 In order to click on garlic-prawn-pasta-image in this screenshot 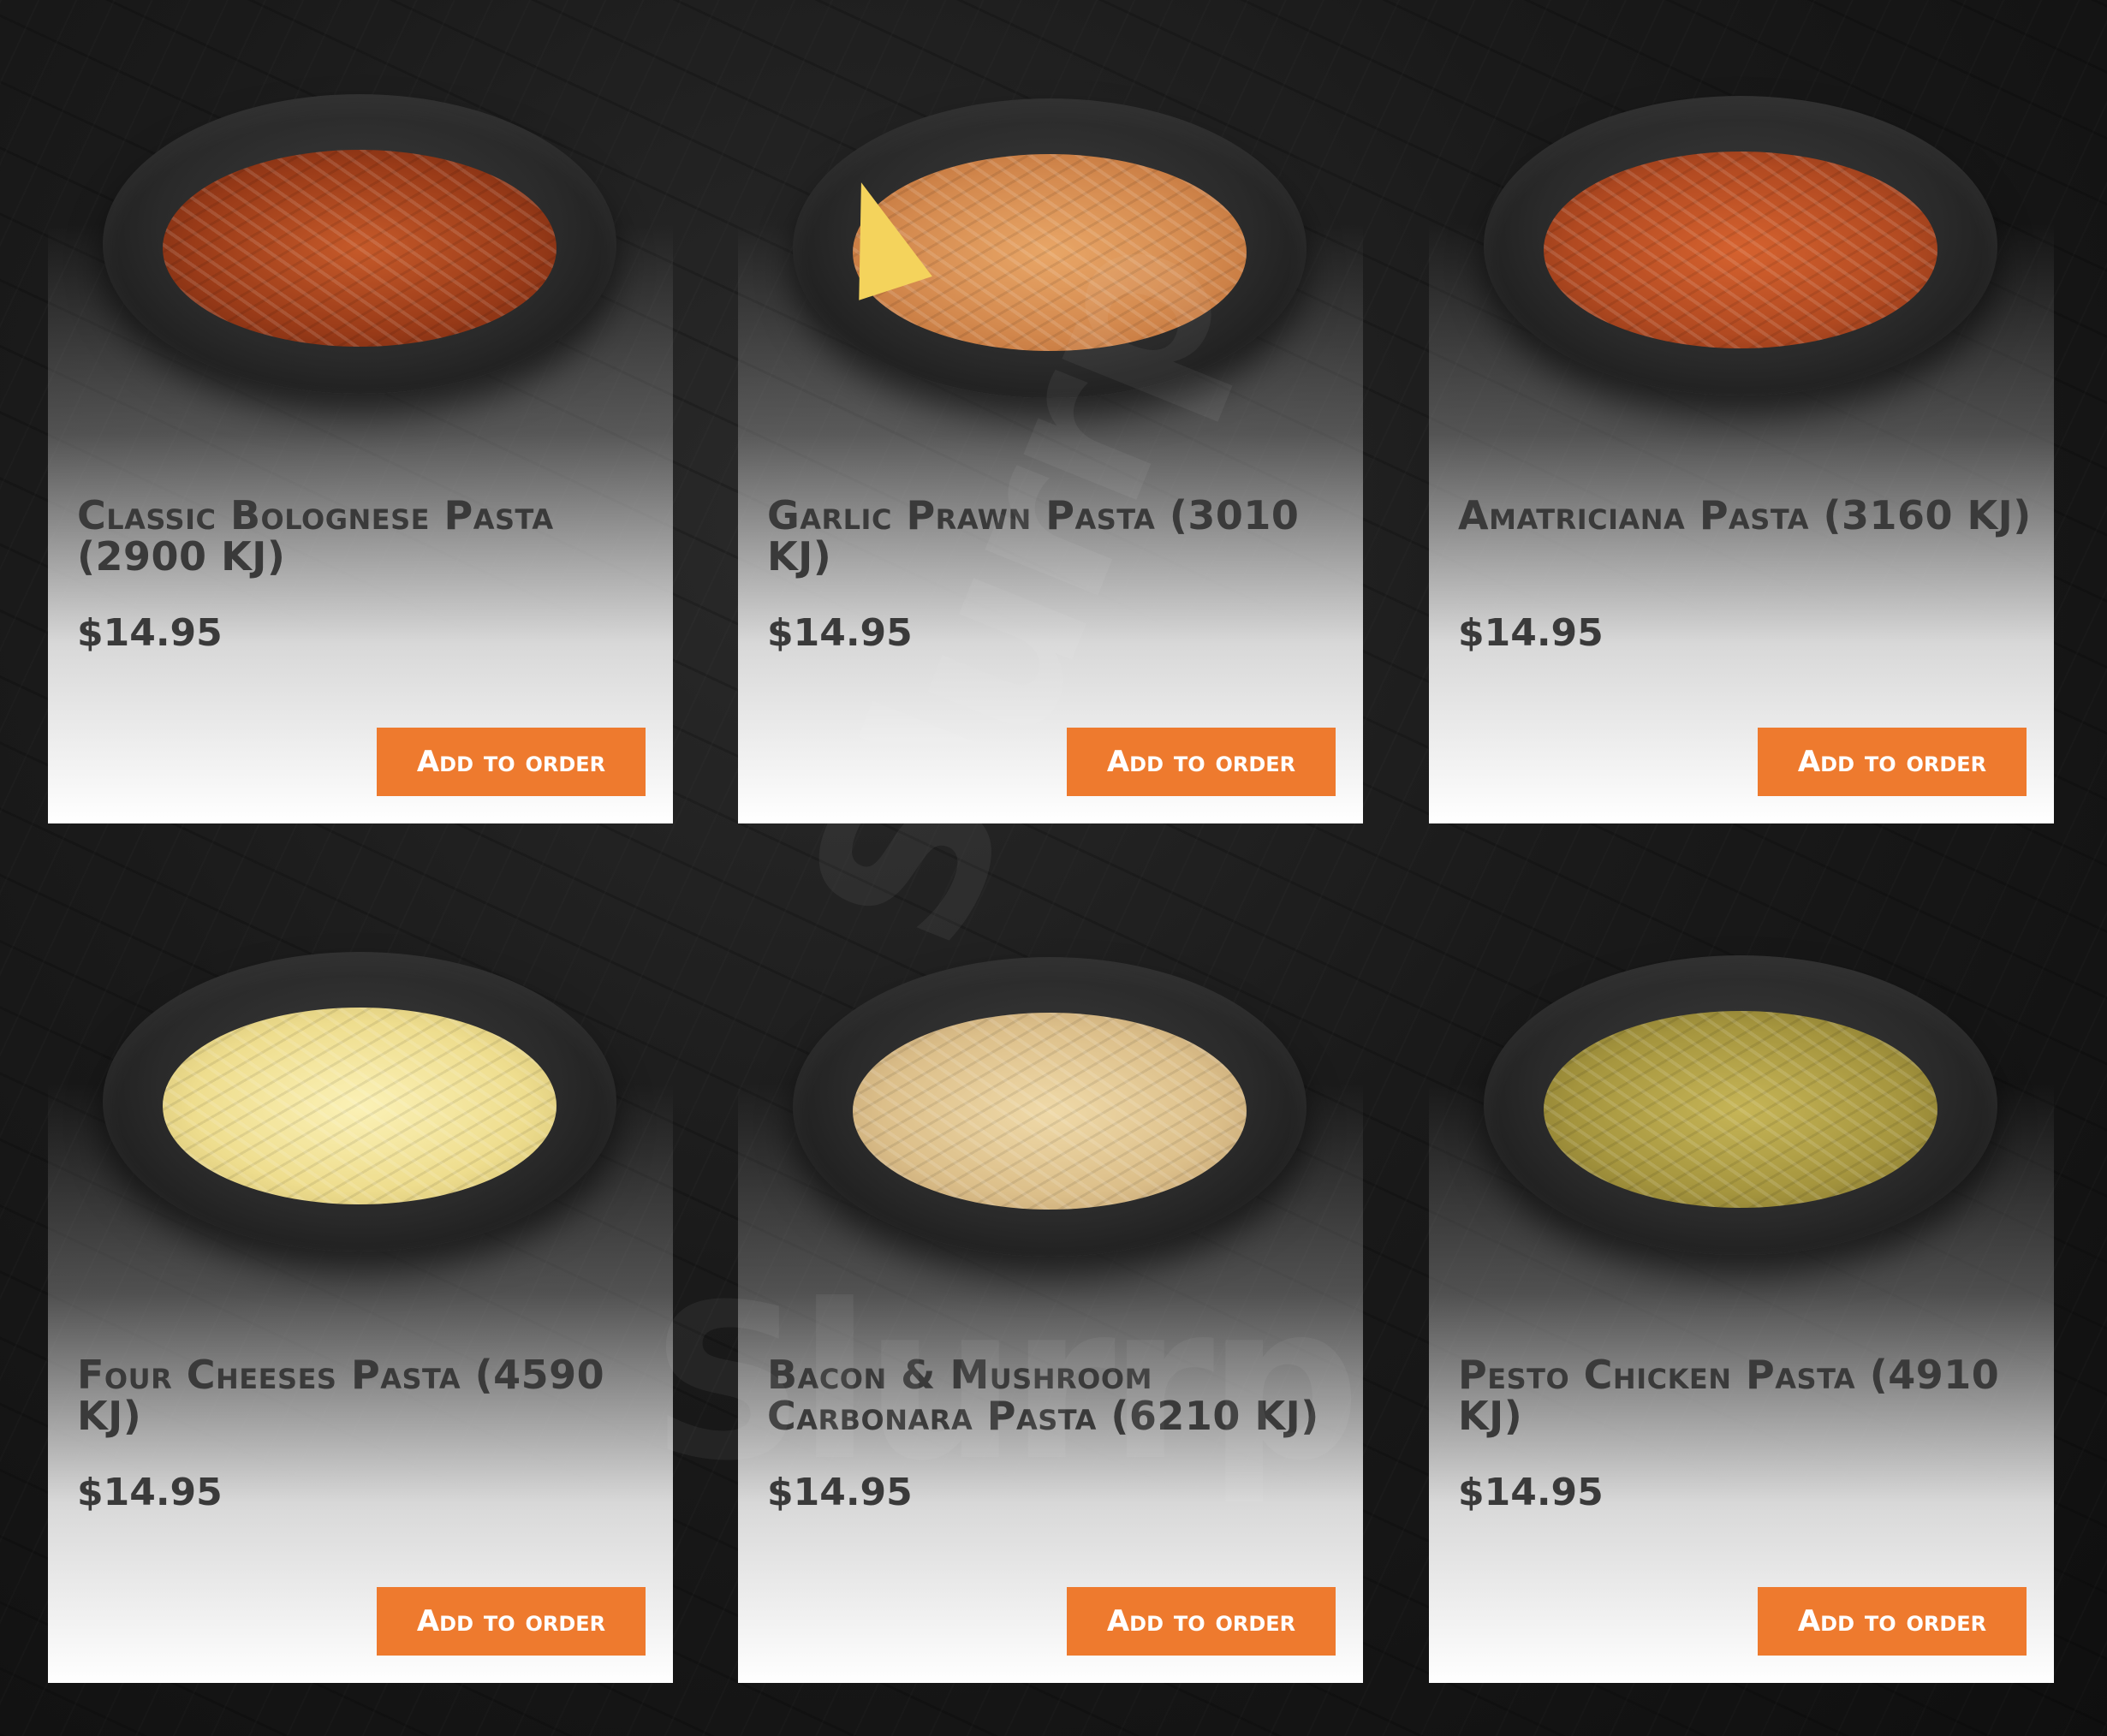, I will do `click(1049, 248)`.